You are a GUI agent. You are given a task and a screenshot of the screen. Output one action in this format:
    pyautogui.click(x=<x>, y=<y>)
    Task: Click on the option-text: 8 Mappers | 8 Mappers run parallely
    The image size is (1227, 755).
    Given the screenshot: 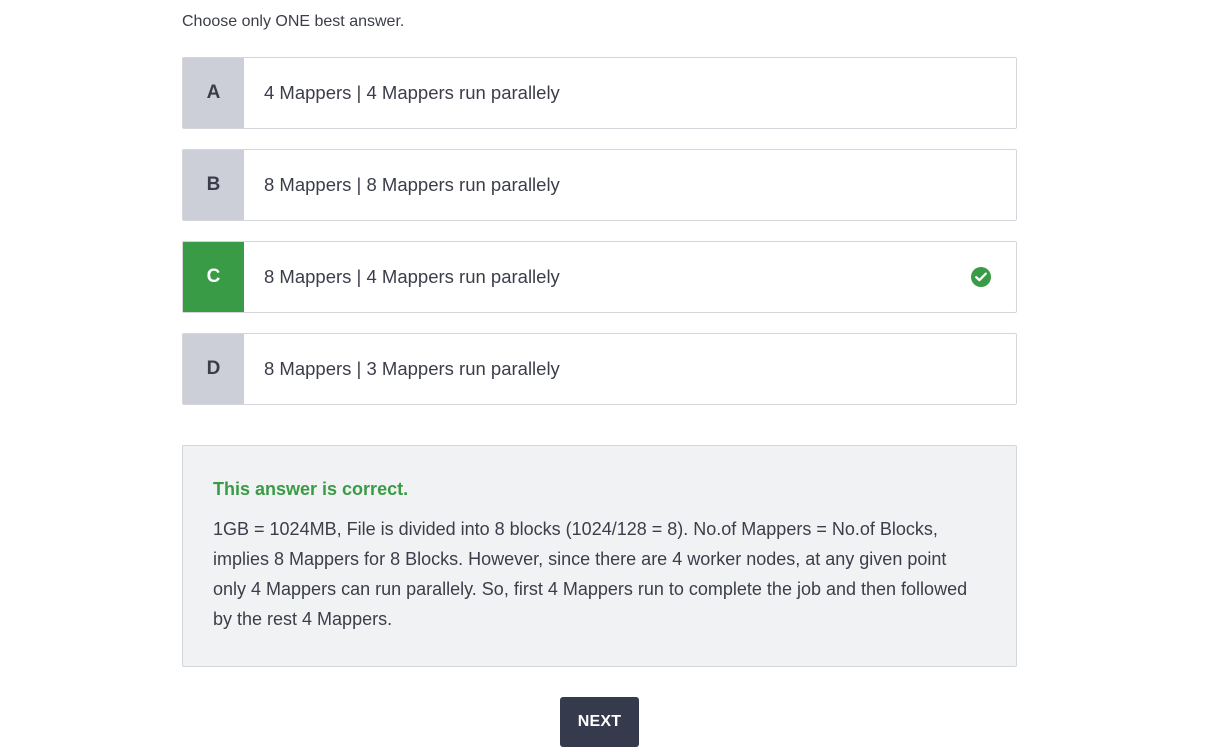 What is the action you would take?
    pyautogui.click(x=412, y=184)
    